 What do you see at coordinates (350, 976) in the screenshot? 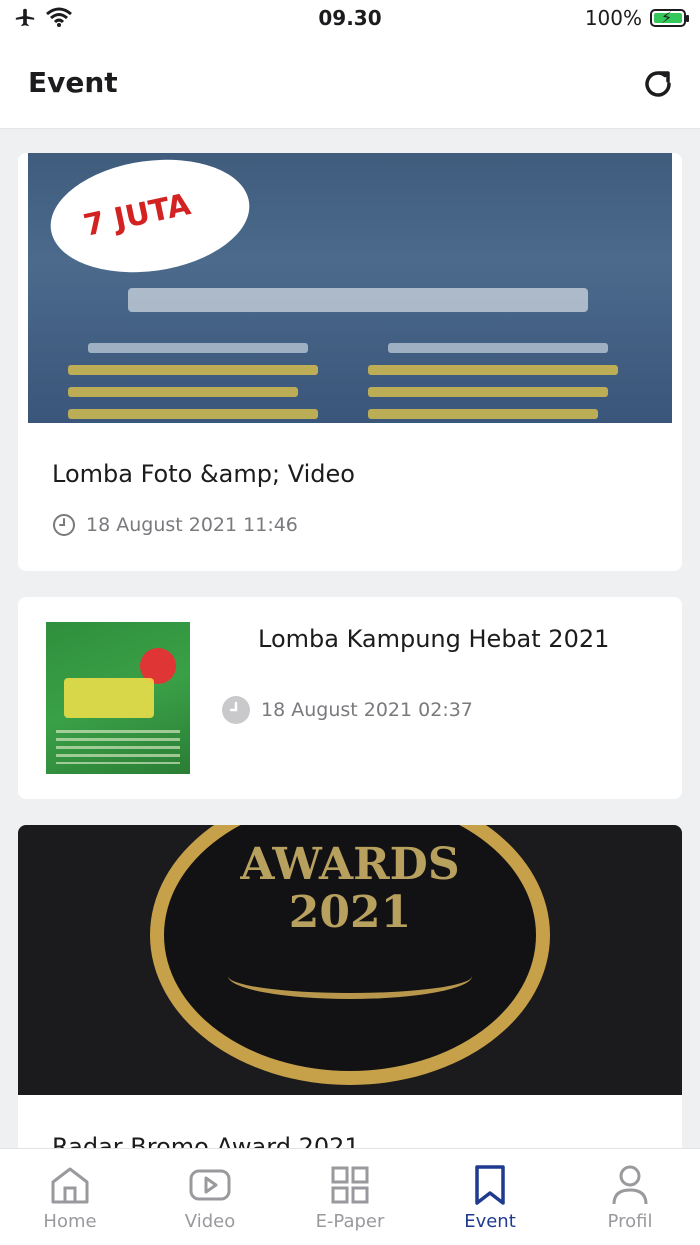
I see `award-laurel` at bounding box center [350, 976].